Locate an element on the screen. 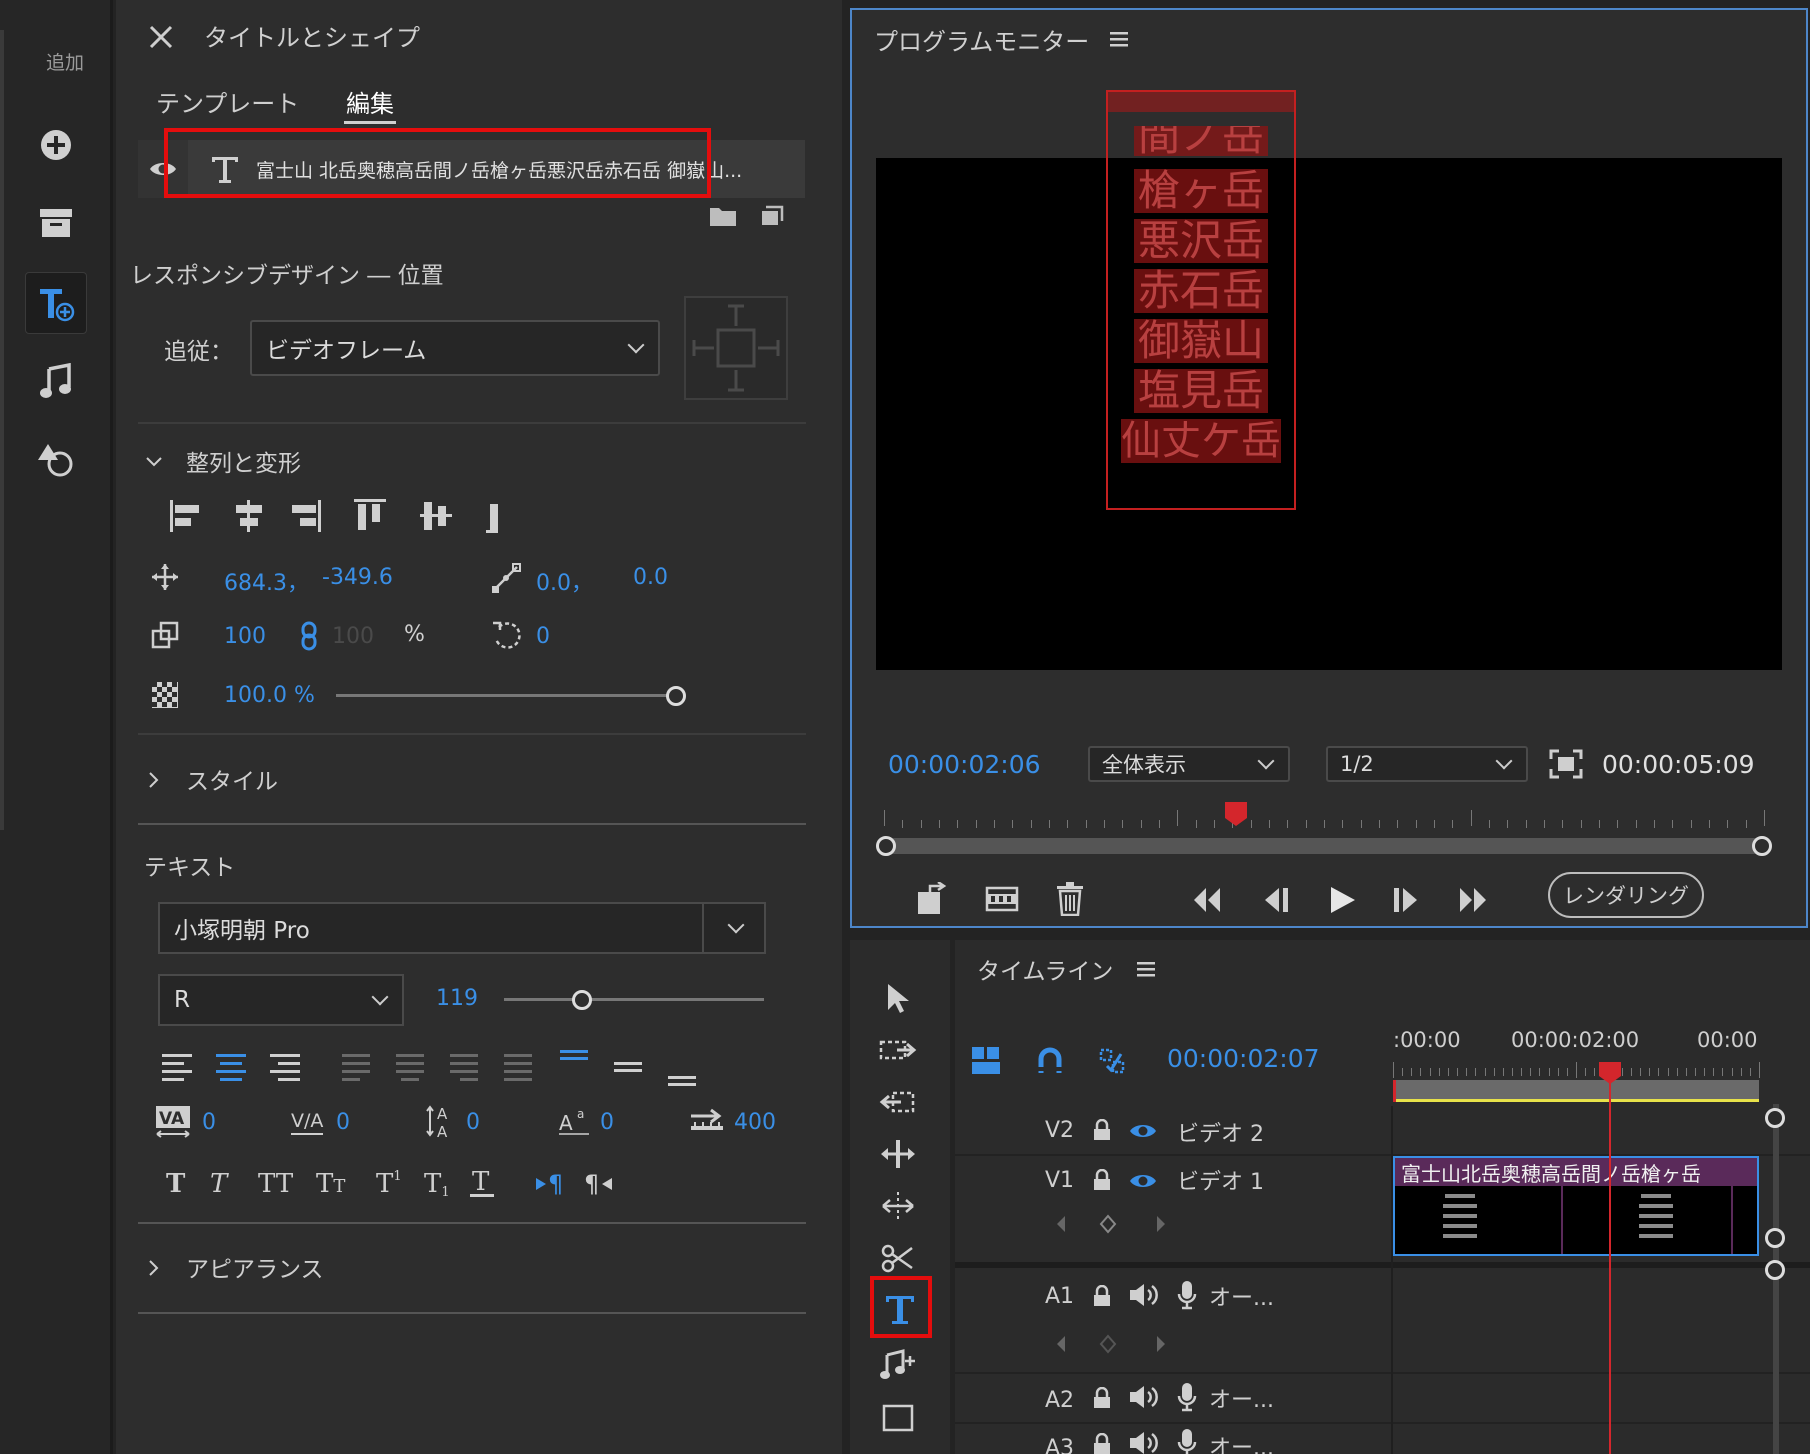 The height and width of the screenshot is (1454, 1810). justify-last-center-icon is located at coordinates (410, 1067).